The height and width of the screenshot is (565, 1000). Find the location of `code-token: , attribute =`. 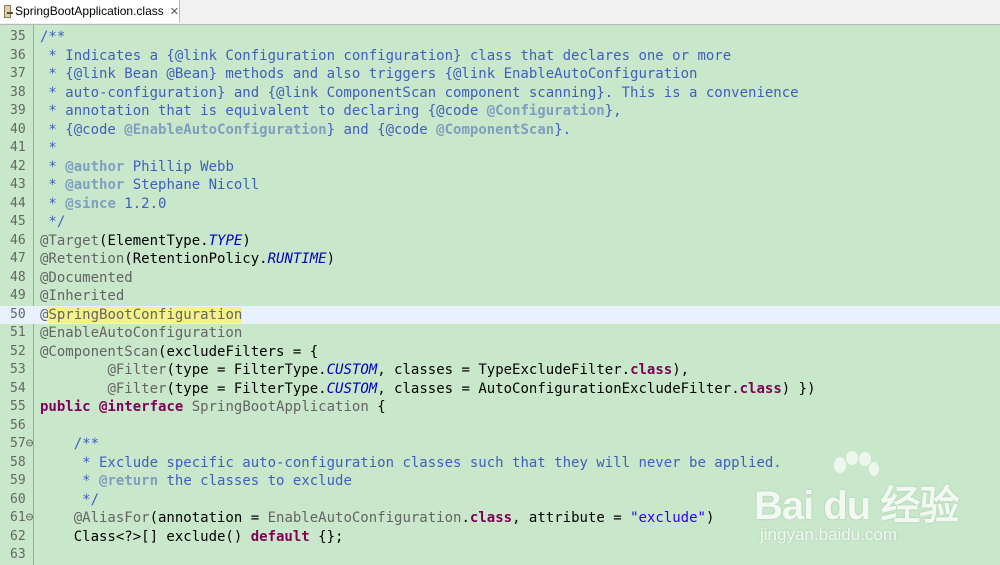

code-token: , attribute = is located at coordinates (571, 518).